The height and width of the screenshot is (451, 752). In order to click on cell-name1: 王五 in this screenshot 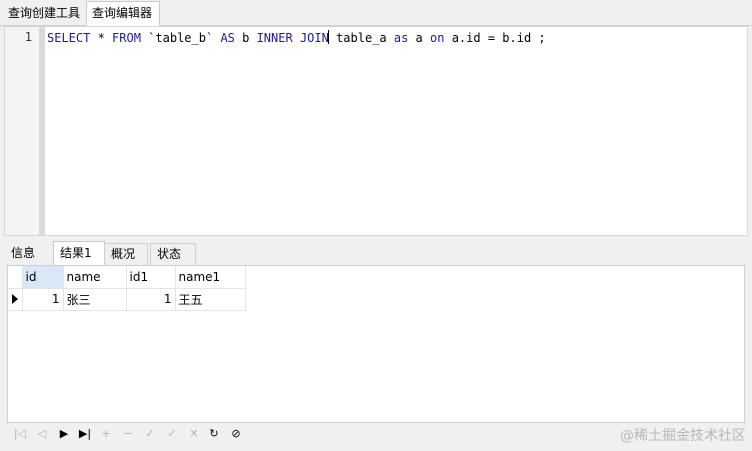, I will do `click(210, 299)`.